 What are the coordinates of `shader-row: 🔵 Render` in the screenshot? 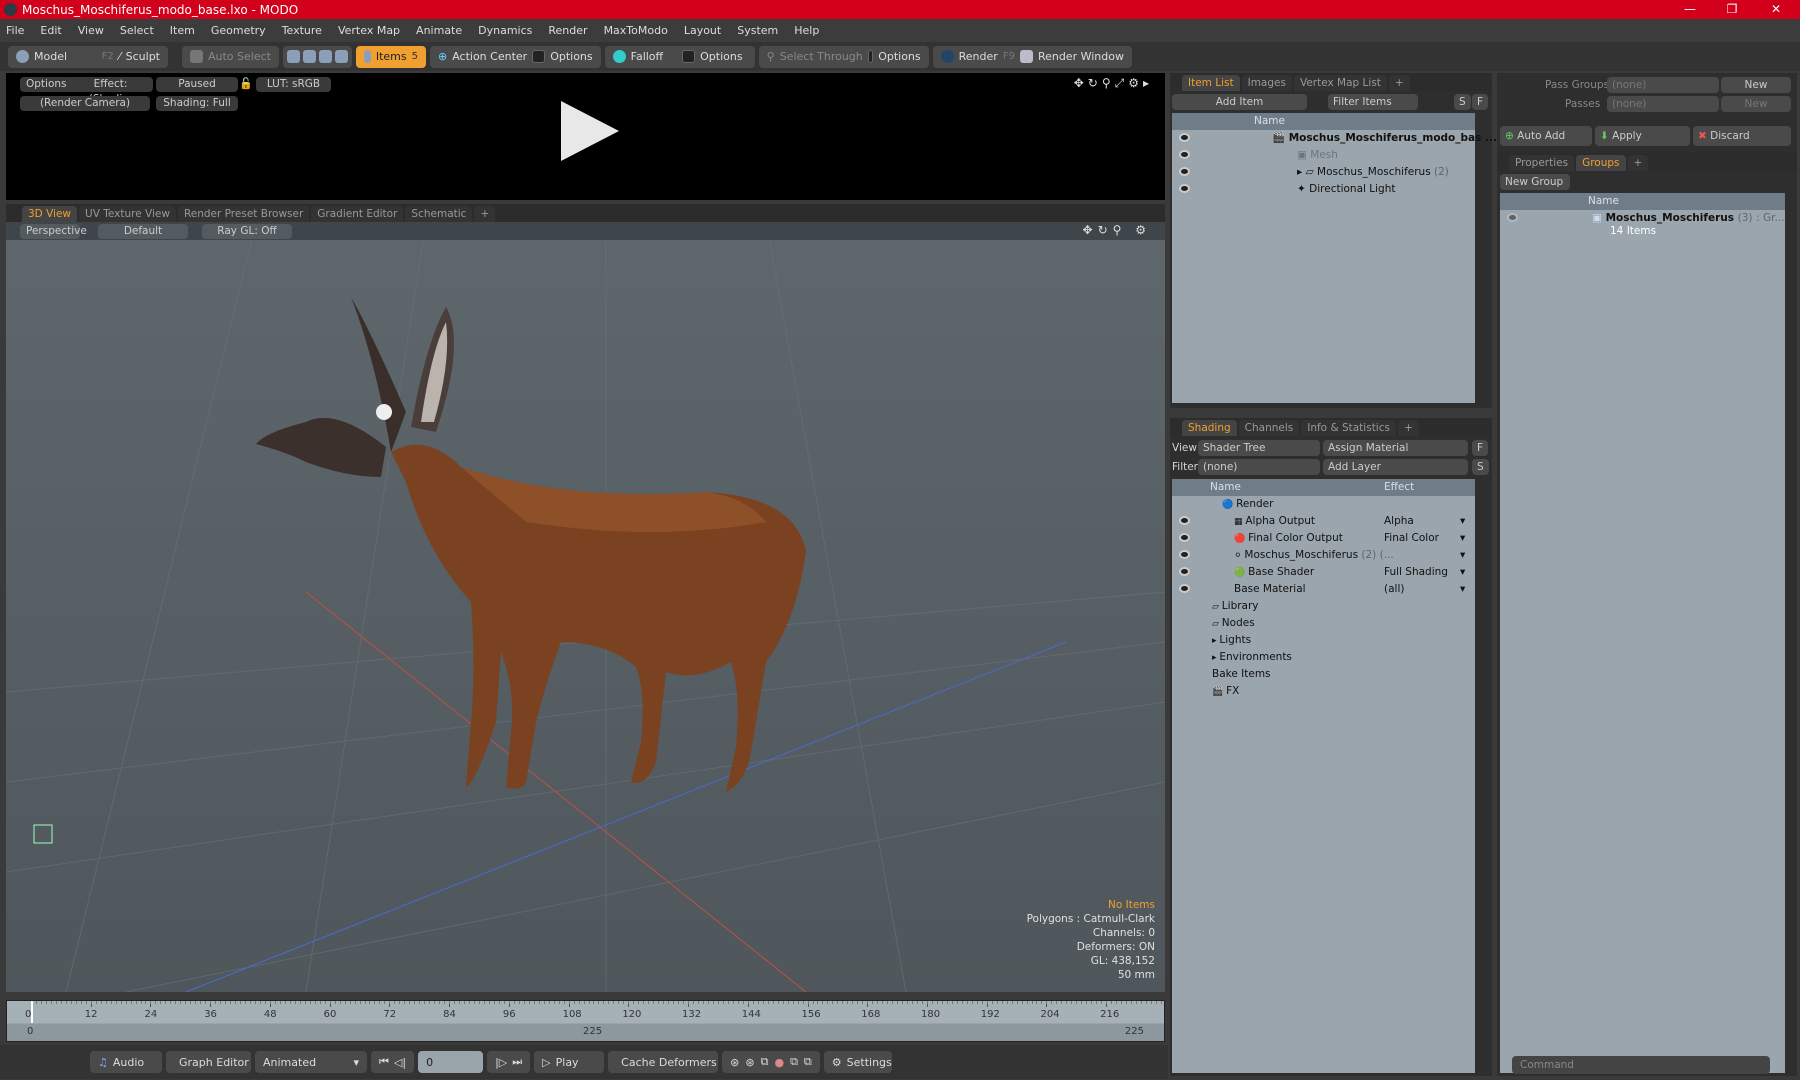 It's located at (1323, 504).